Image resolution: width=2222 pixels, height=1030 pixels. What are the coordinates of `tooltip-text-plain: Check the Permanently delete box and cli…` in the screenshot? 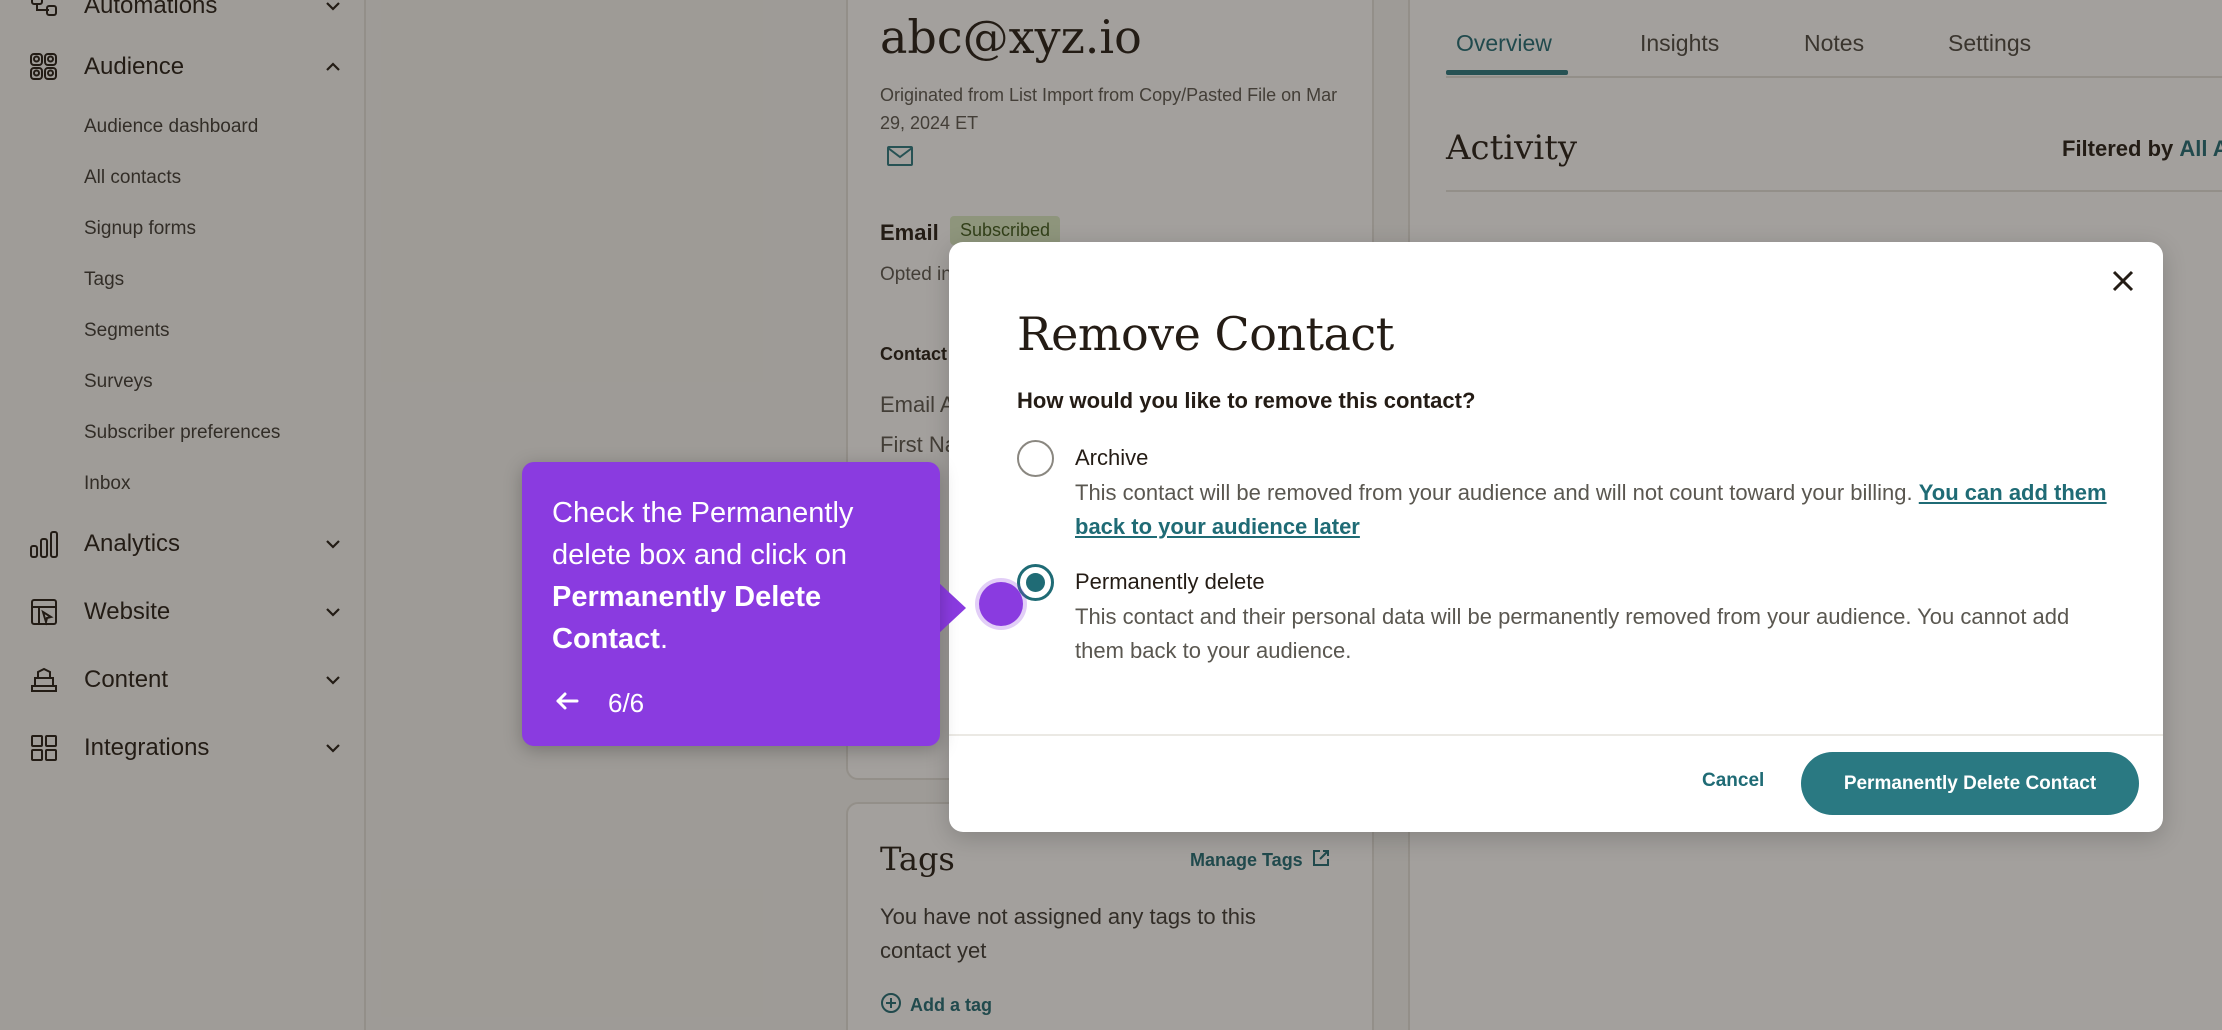 It's located at (703, 534).